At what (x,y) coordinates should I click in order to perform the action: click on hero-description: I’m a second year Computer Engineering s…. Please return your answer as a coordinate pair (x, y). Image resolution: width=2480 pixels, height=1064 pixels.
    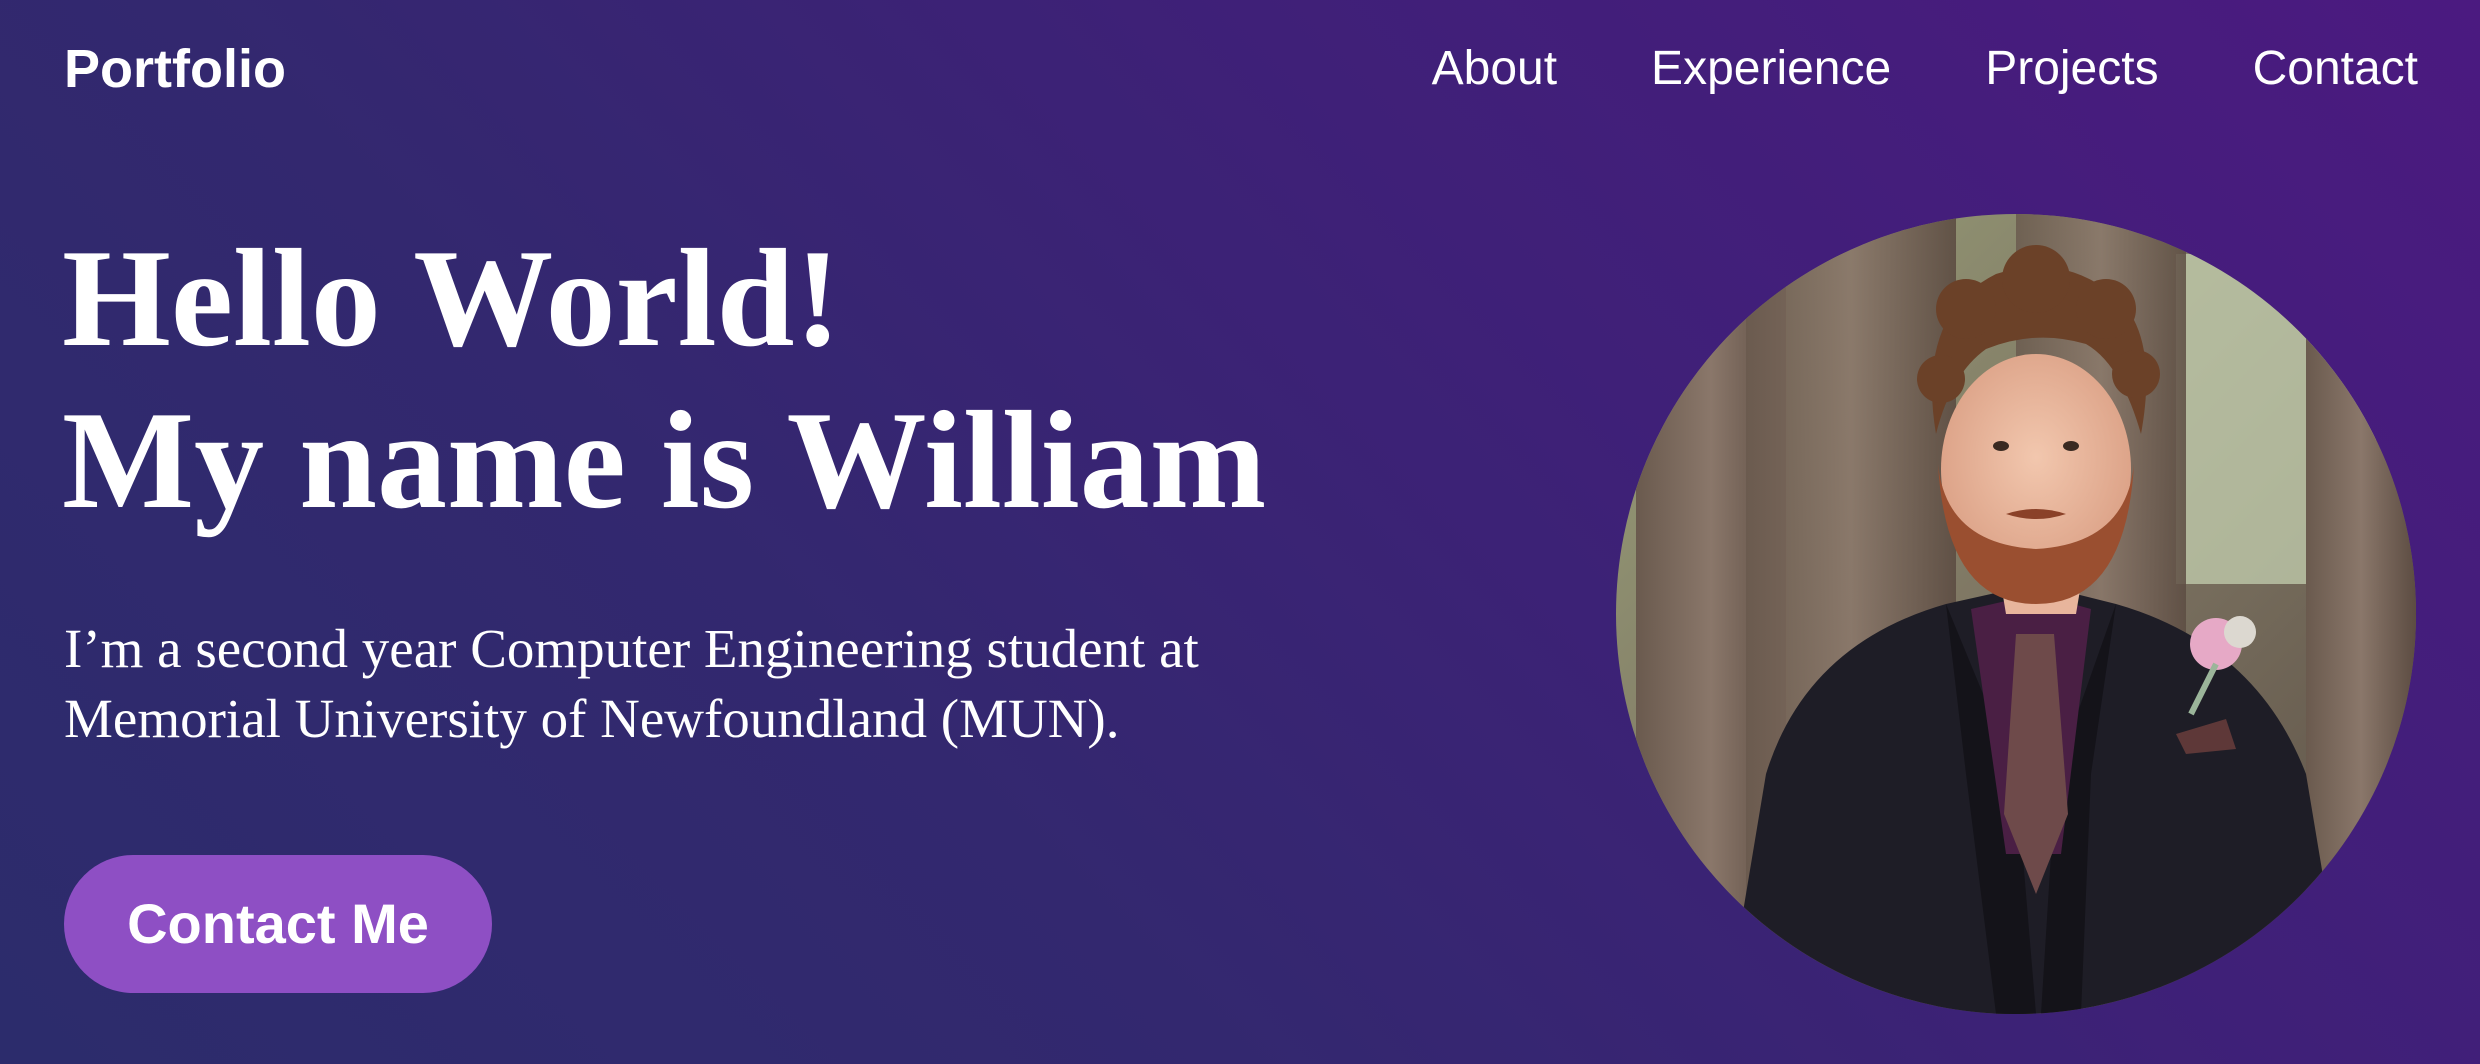
    Looking at the image, I should click on (631, 683).